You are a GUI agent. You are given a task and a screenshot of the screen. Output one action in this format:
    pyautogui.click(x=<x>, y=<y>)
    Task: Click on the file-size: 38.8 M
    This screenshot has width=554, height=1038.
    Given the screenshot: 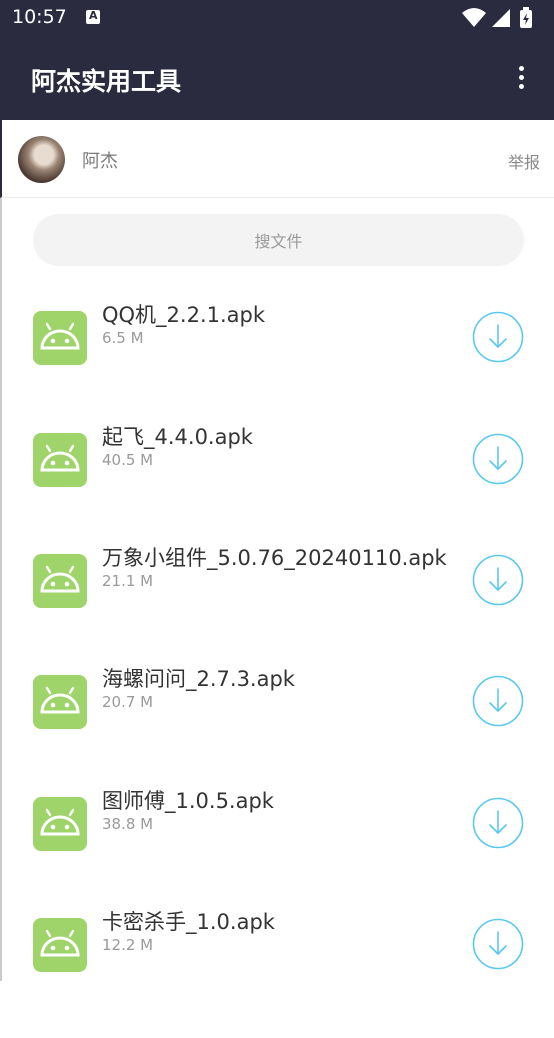 What is the action you would take?
    pyautogui.click(x=128, y=824)
    